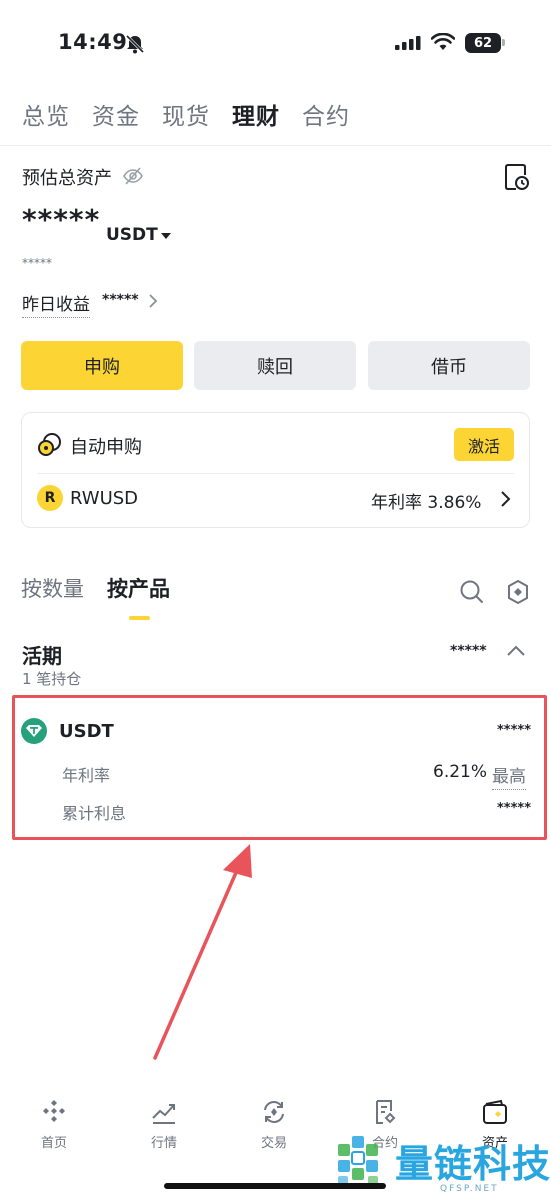 The width and height of the screenshot is (551, 1200). I want to click on tab-by-quantity: 按数量, so click(52, 588).